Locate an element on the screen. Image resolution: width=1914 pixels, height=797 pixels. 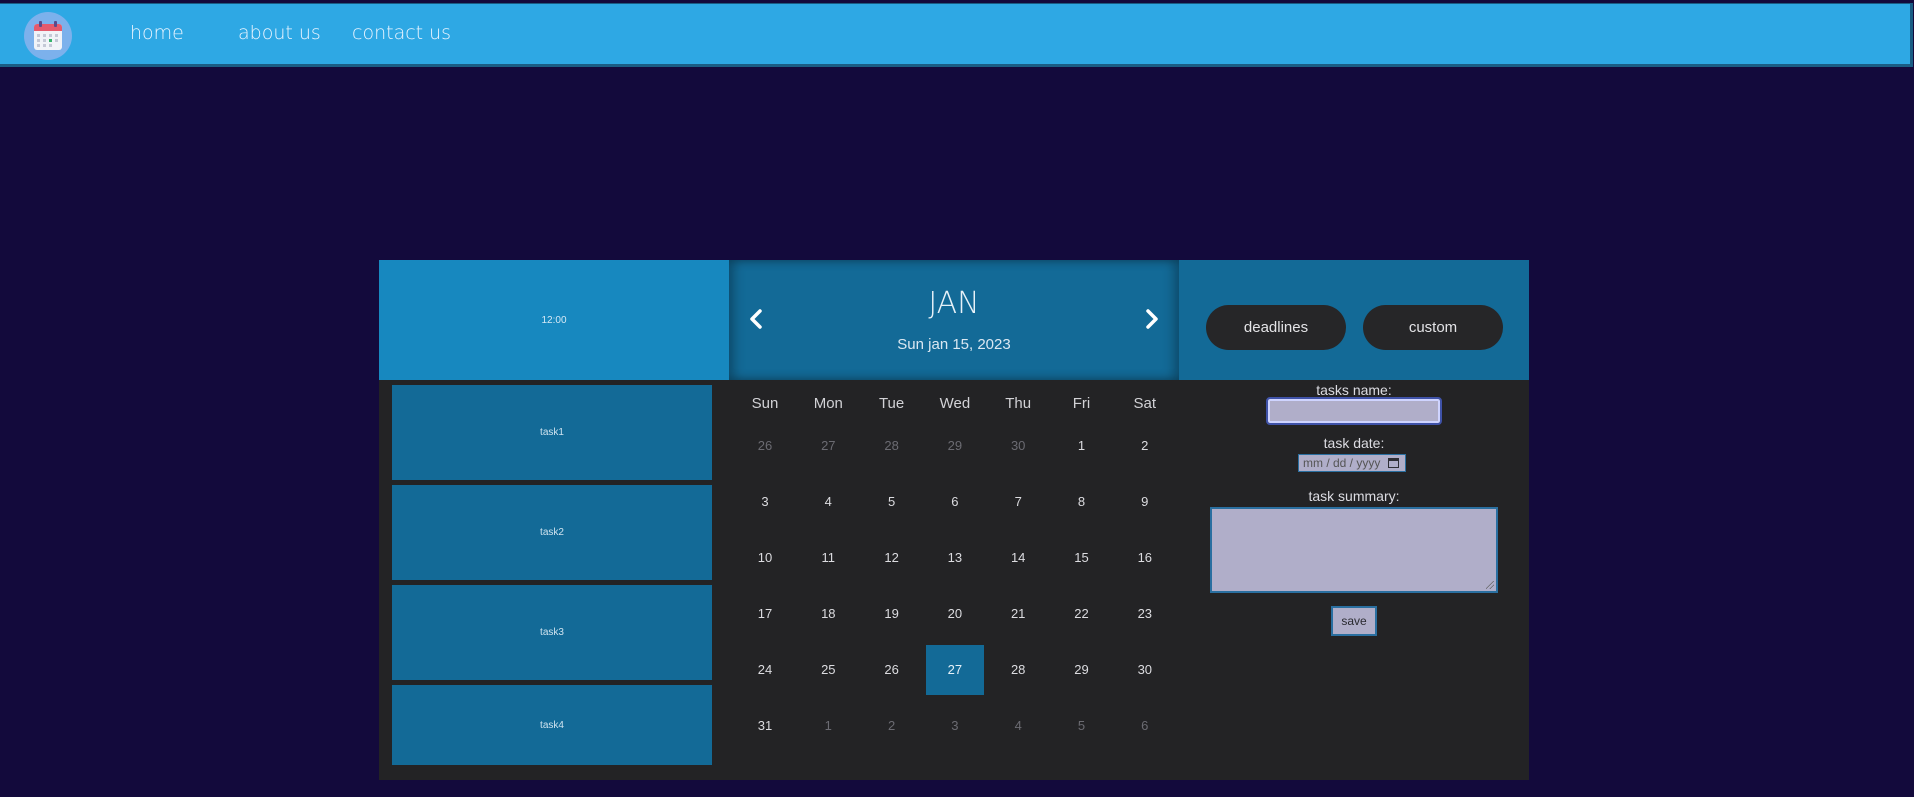
calendar-day: 31 is located at coordinates (765, 726).